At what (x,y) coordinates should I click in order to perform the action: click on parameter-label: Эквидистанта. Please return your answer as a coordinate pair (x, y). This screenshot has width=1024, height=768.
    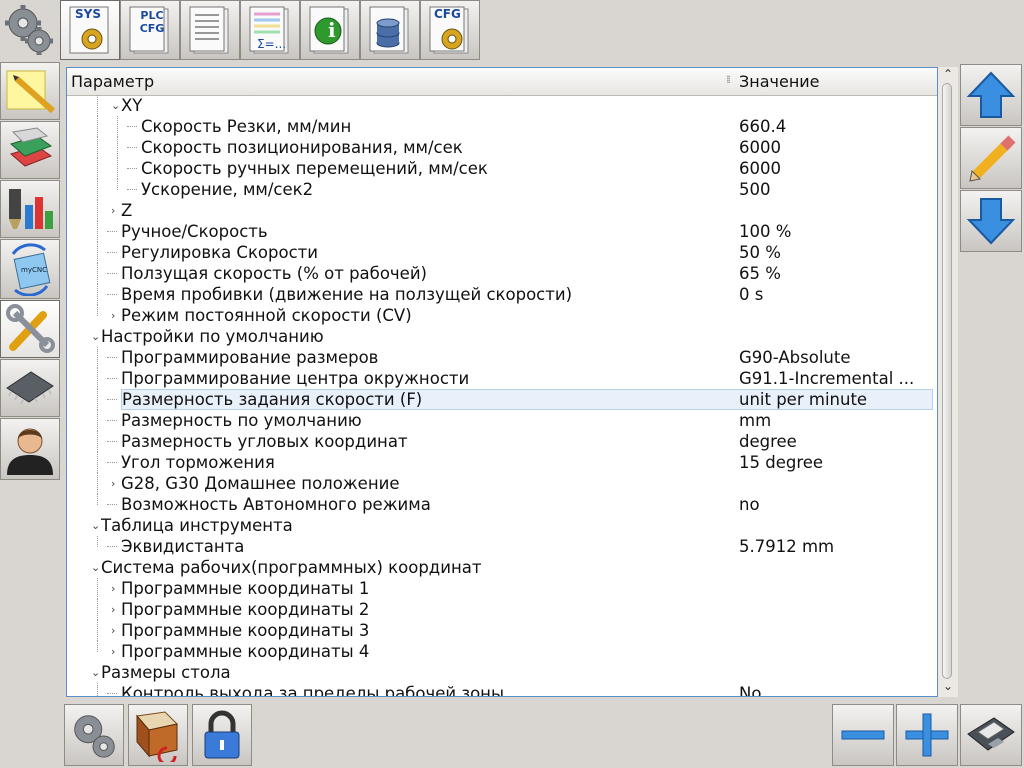
    Looking at the image, I should click on (183, 546).